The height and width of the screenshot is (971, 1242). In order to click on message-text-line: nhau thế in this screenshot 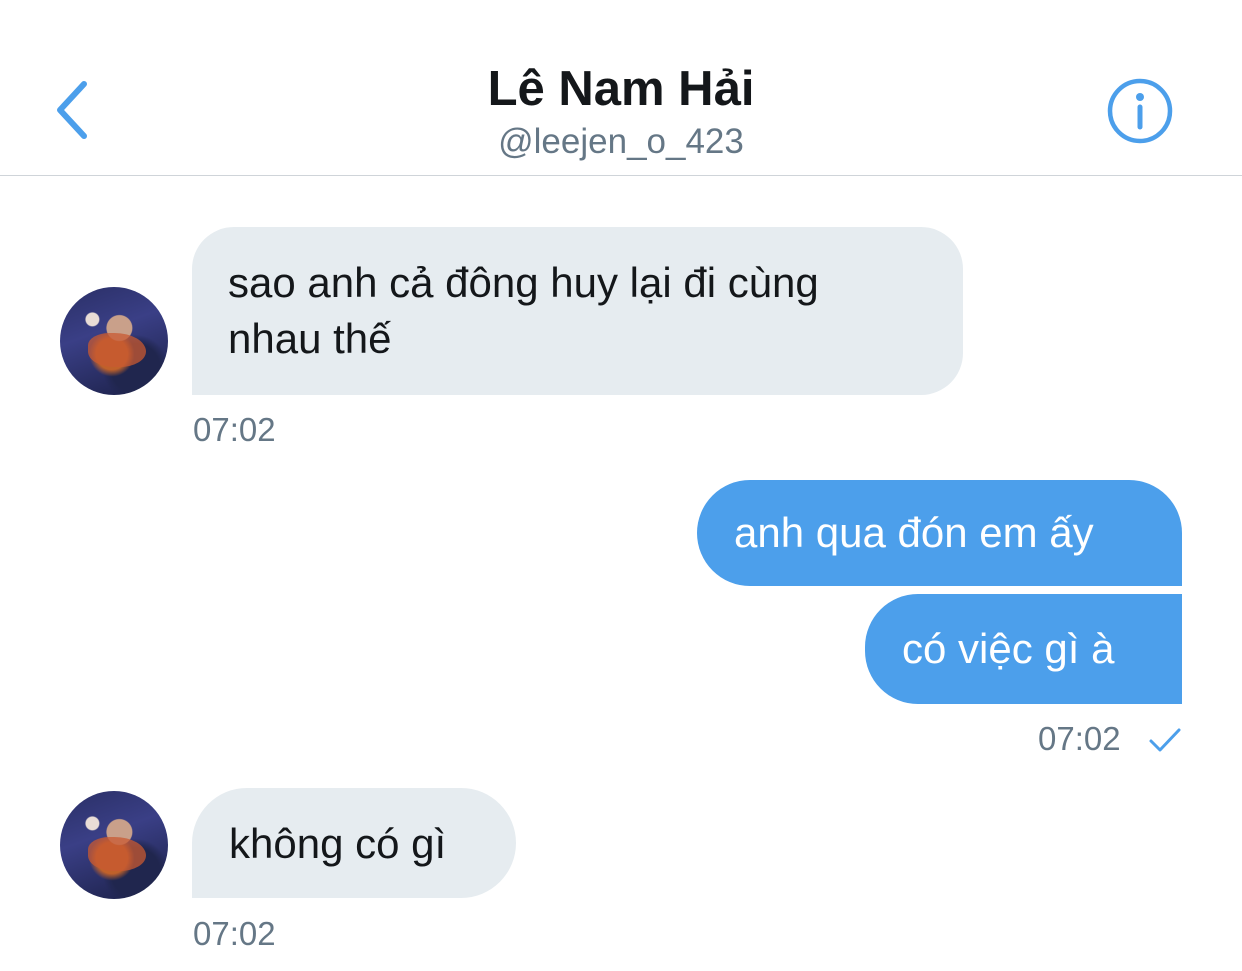, I will do `click(310, 338)`.